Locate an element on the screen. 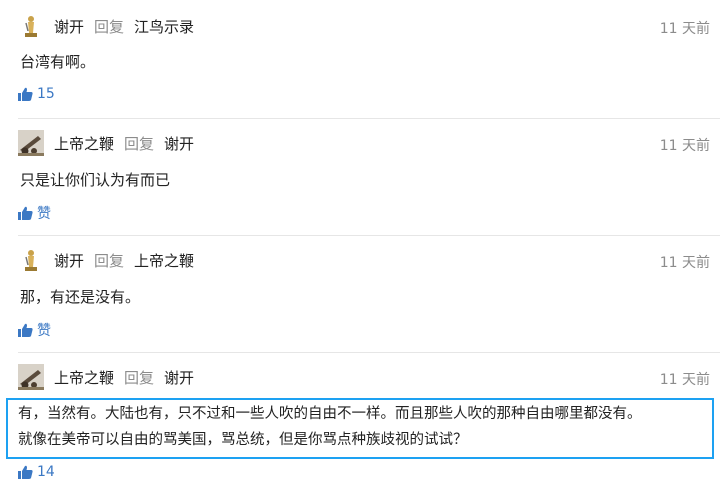 The image size is (720, 486). like-button: 15 is located at coordinates (36, 94).